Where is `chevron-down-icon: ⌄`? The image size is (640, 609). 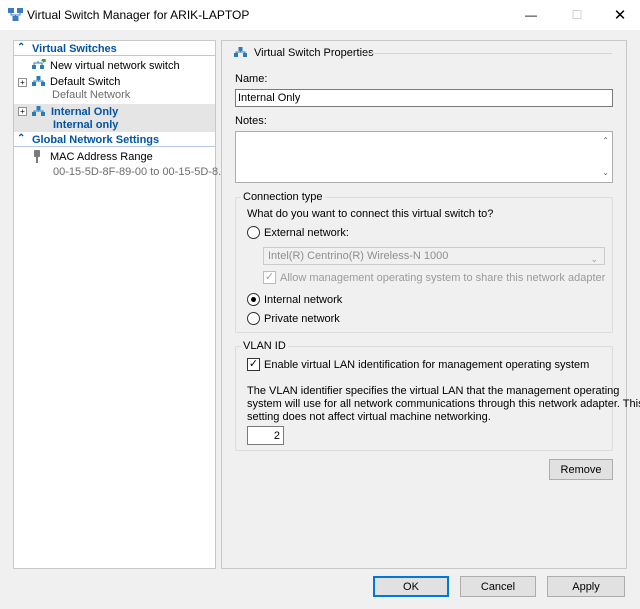
chevron-down-icon: ⌄ is located at coordinates (594, 259).